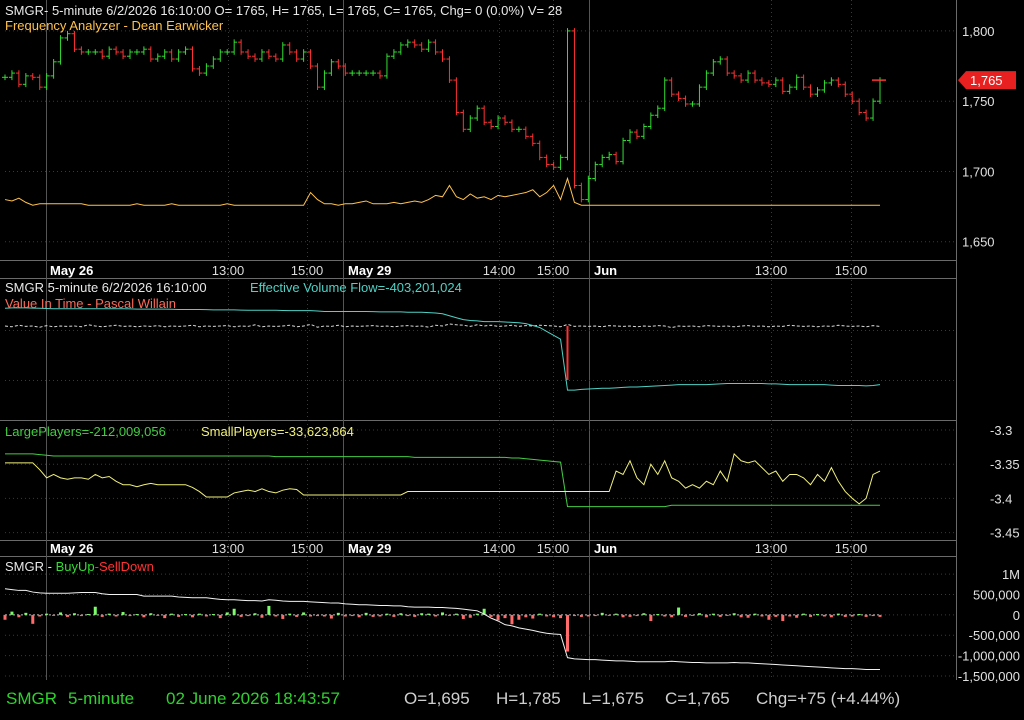 The width and height of the screenshot is (1024, 720). Describe the element at coordinates (1001, 430) in the screenshot. I see `players-tick-label: -3.3` at that location.